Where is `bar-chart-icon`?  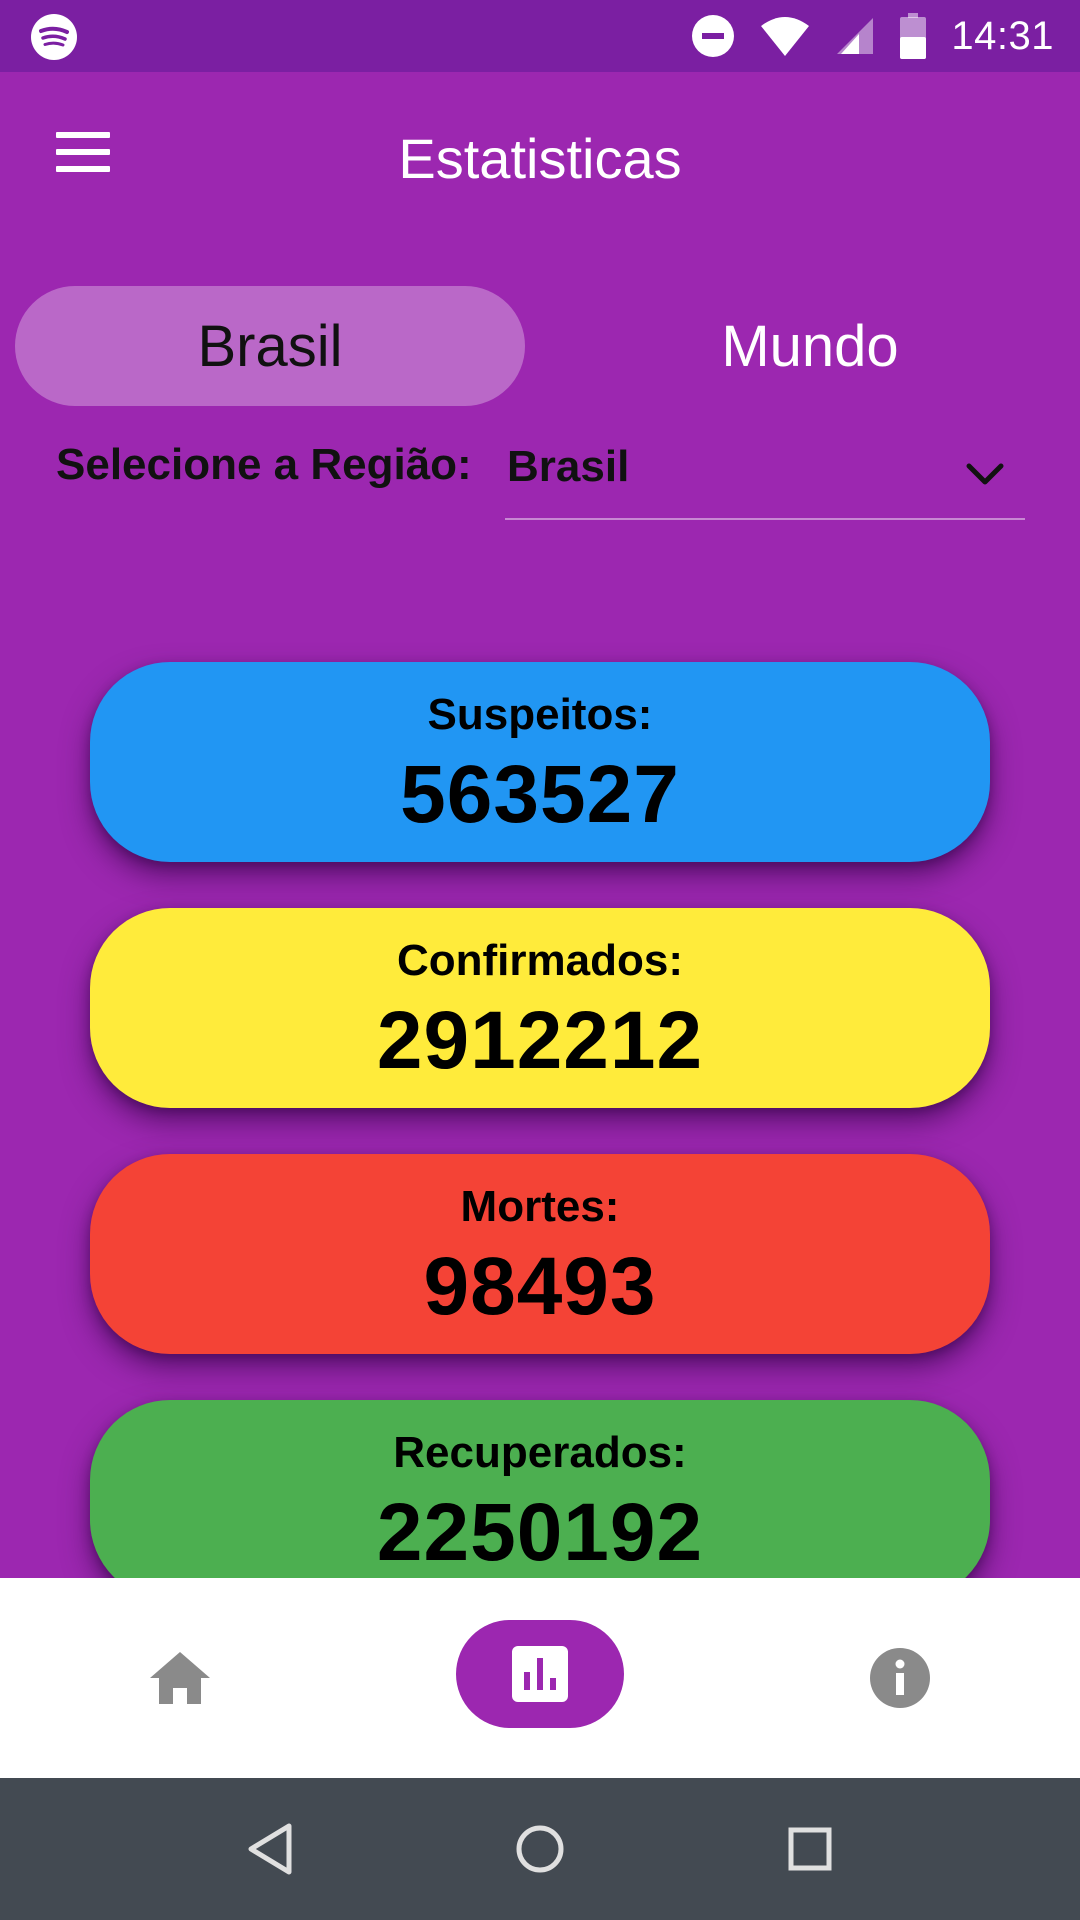 bar-chart-icon is located at coordinates (540, 1674).